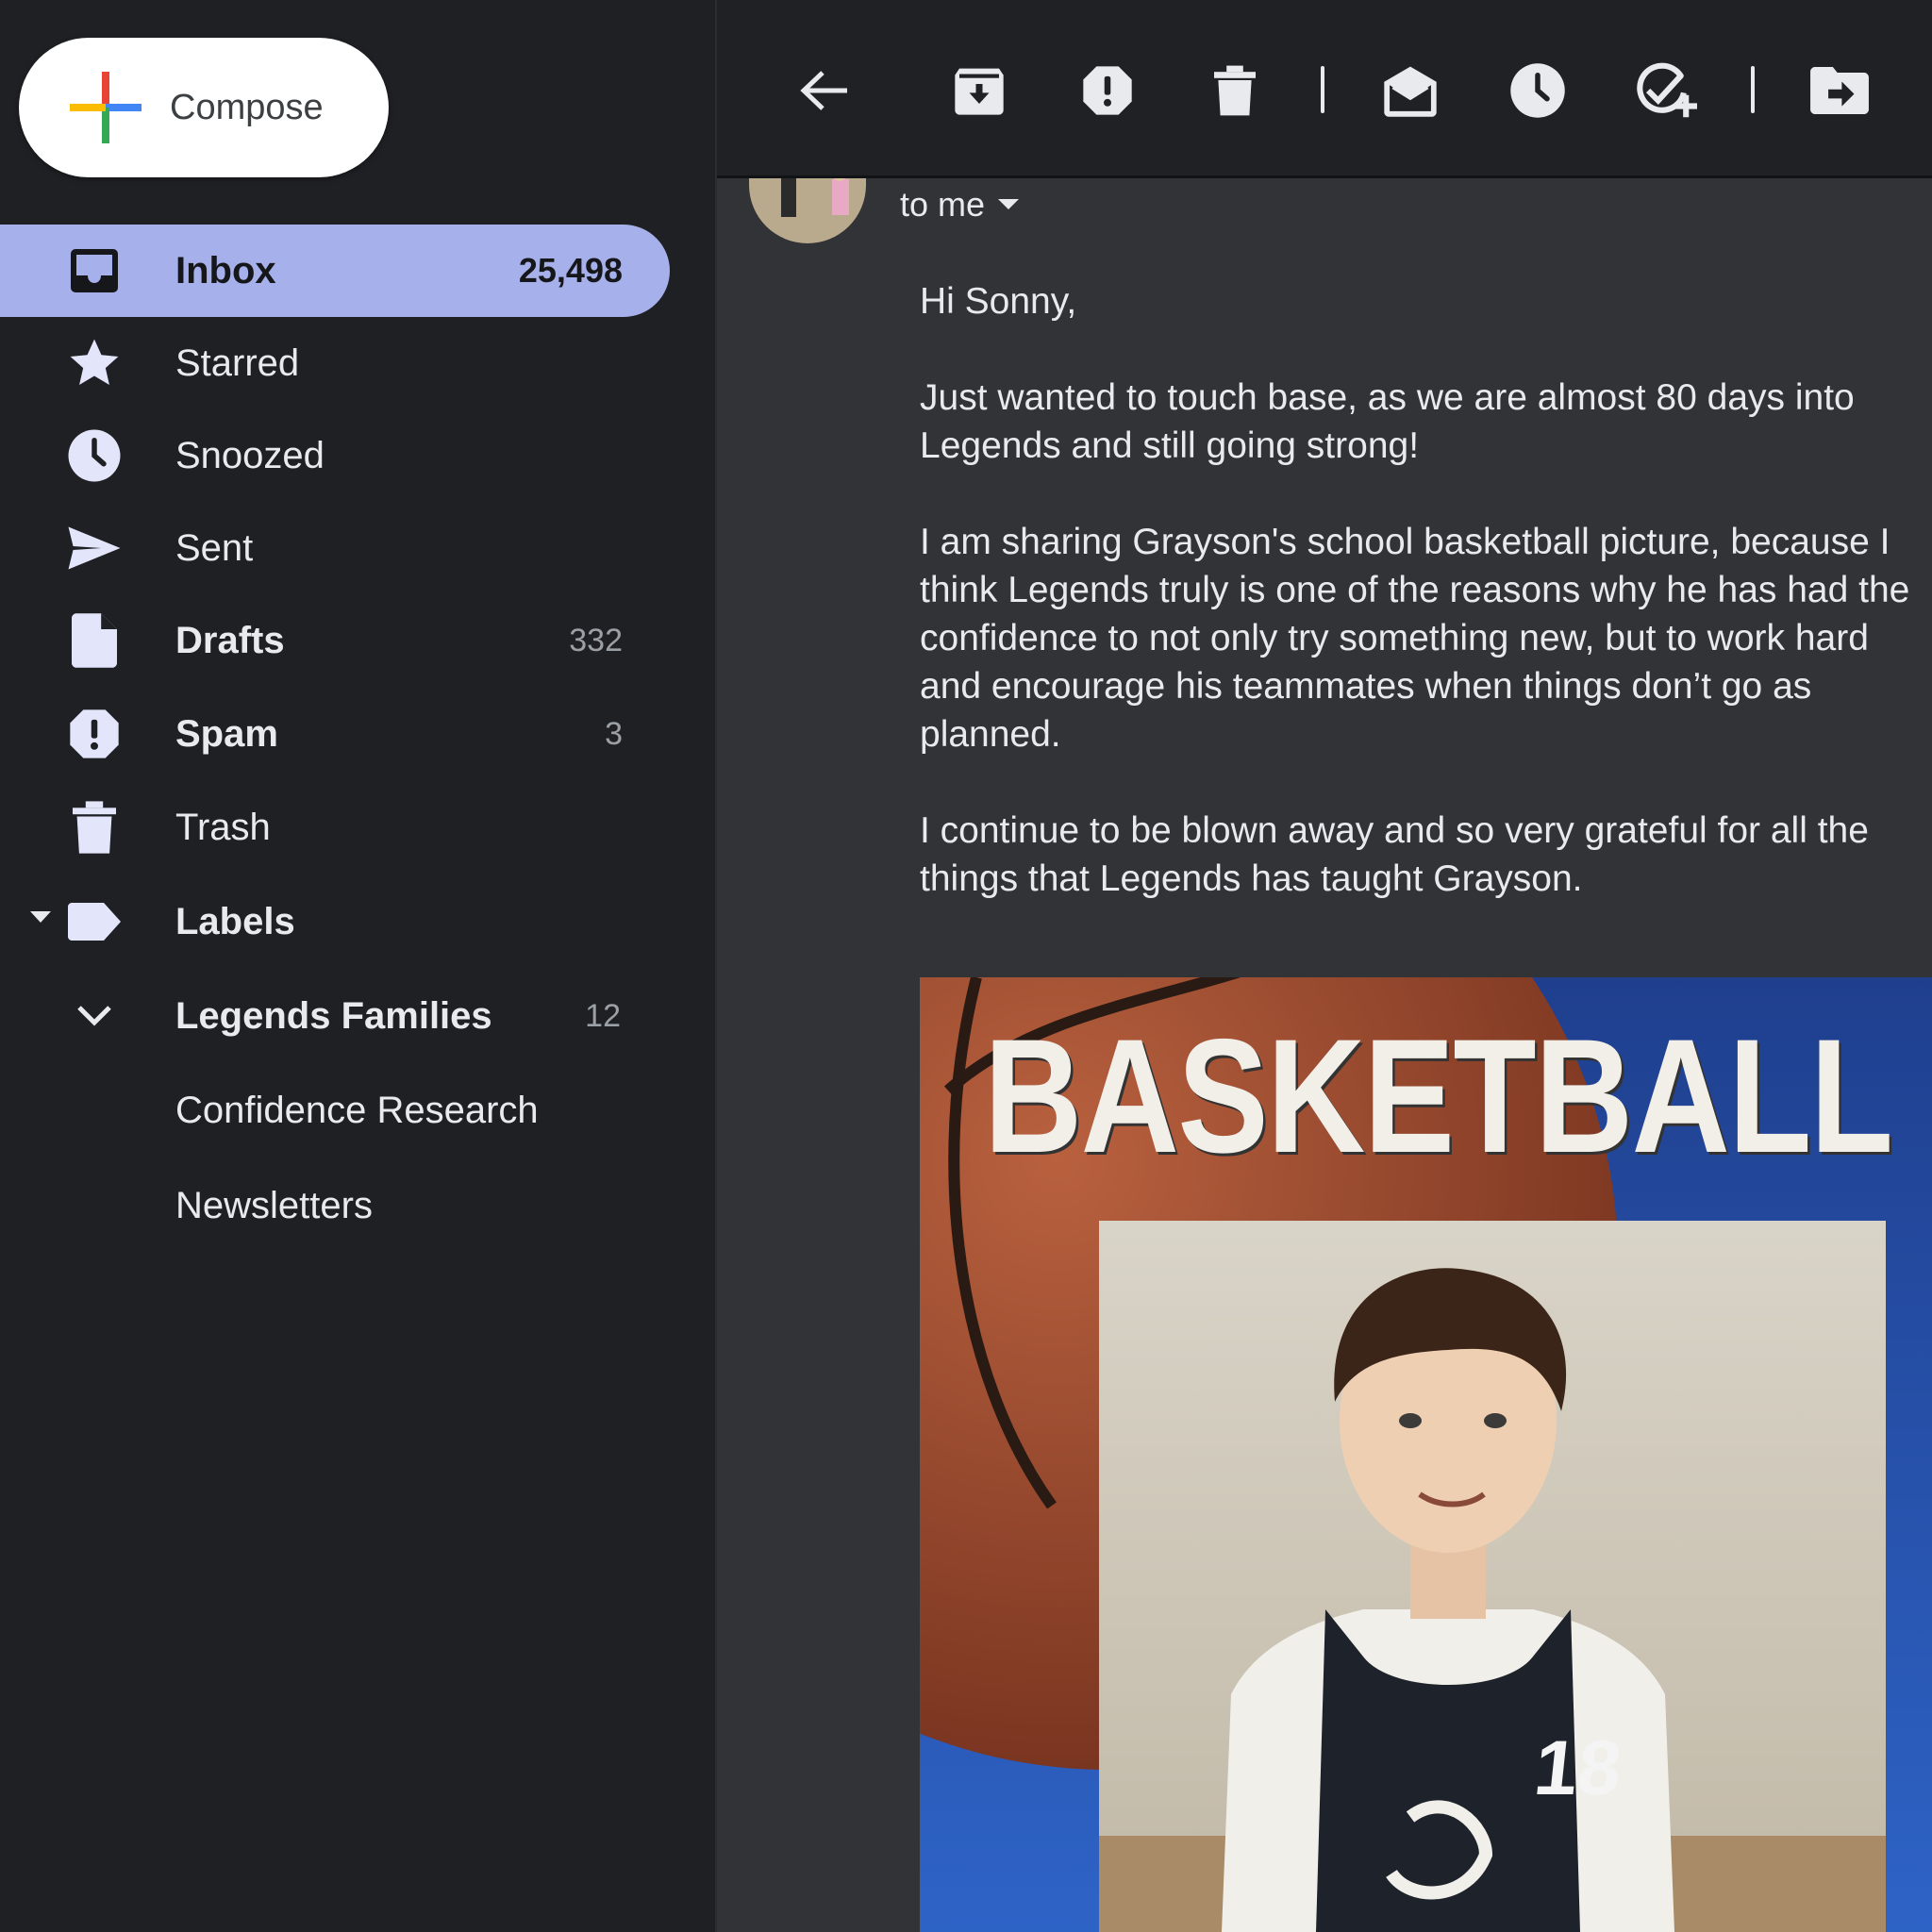  I want to click on mark-unread-icon, so click(1410, 90).